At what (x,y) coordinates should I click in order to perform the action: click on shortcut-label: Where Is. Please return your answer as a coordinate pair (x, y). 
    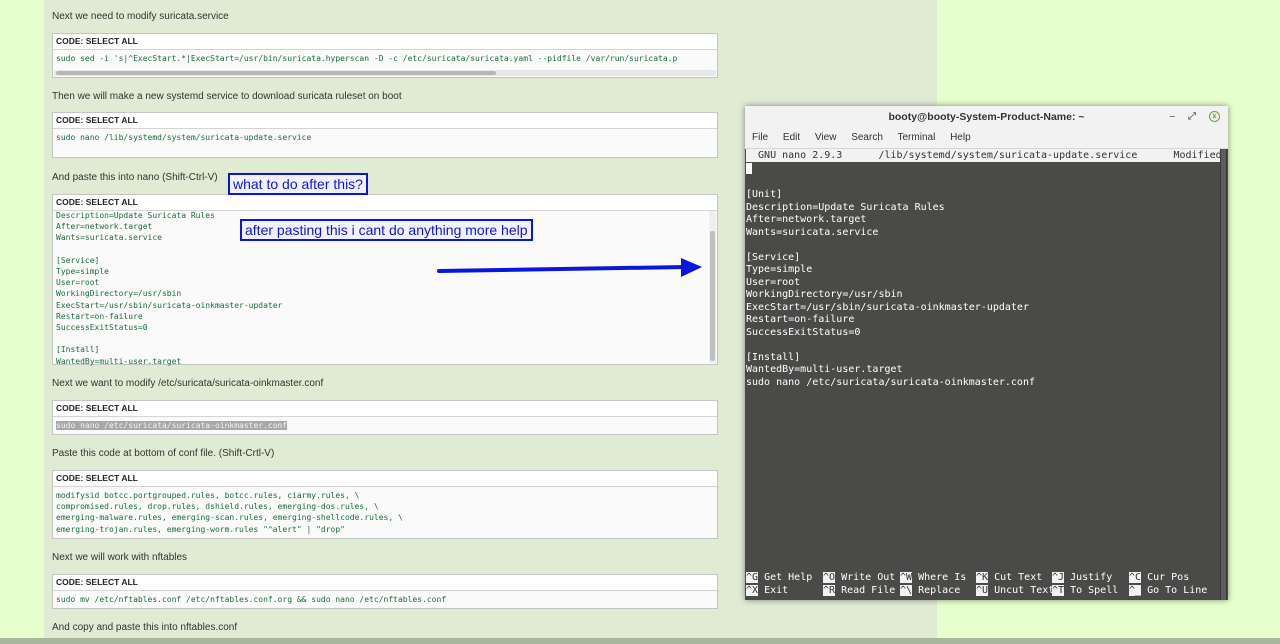
    Looking at the image, I should click on (942, 577).